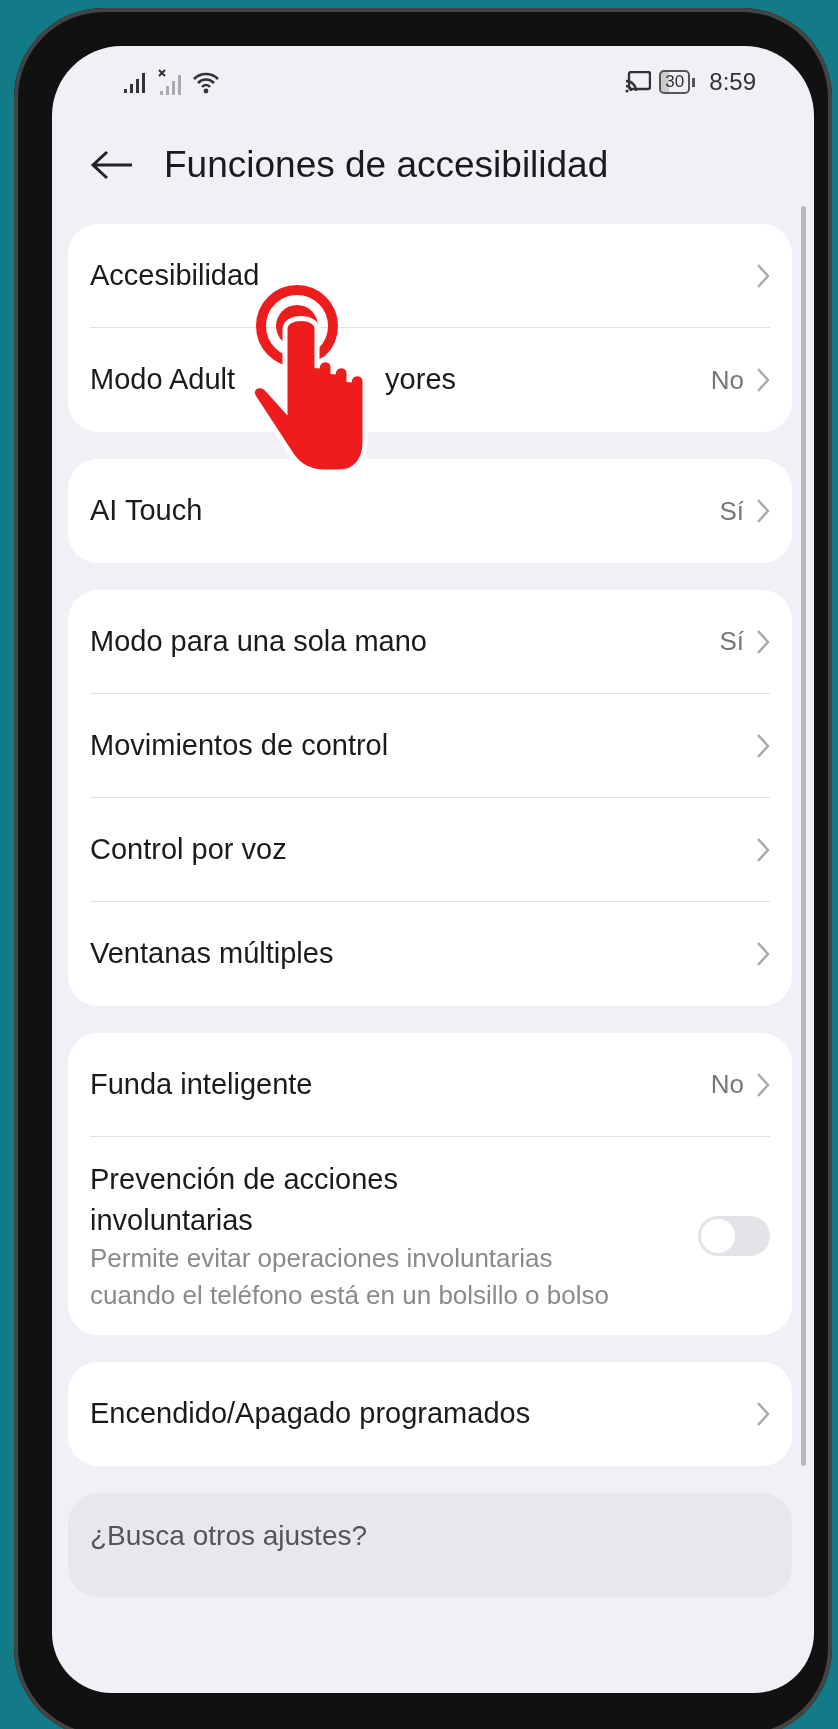 The width and height of the screenshot is (838, 1729). Describe the element at coordinates (212, 954) in the screenshot. I see `row-label: Ventanas múltiples` at that location.